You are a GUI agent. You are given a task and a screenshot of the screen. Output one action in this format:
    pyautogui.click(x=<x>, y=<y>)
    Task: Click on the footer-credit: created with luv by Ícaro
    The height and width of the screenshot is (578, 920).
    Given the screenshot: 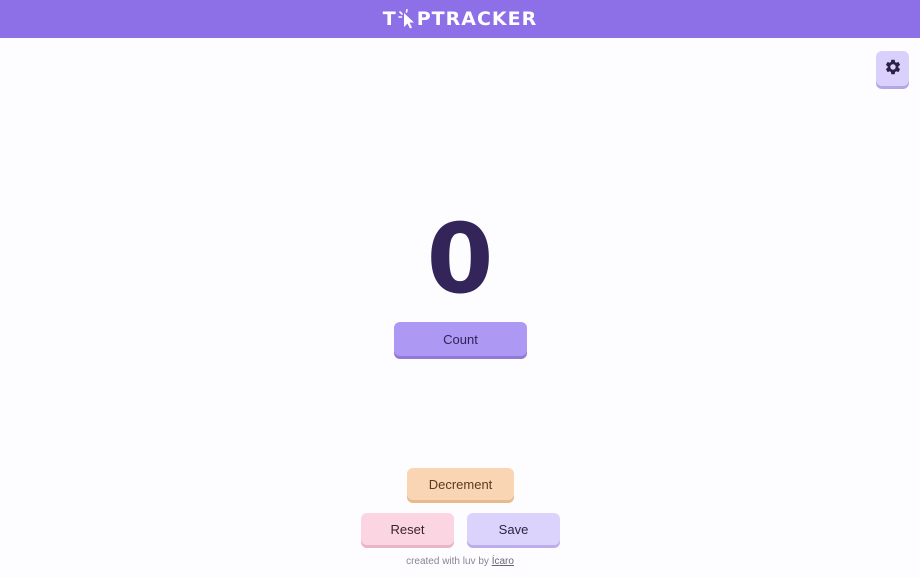 What is the action you would take?
    pyautogui.click(x=460, y=561)
    